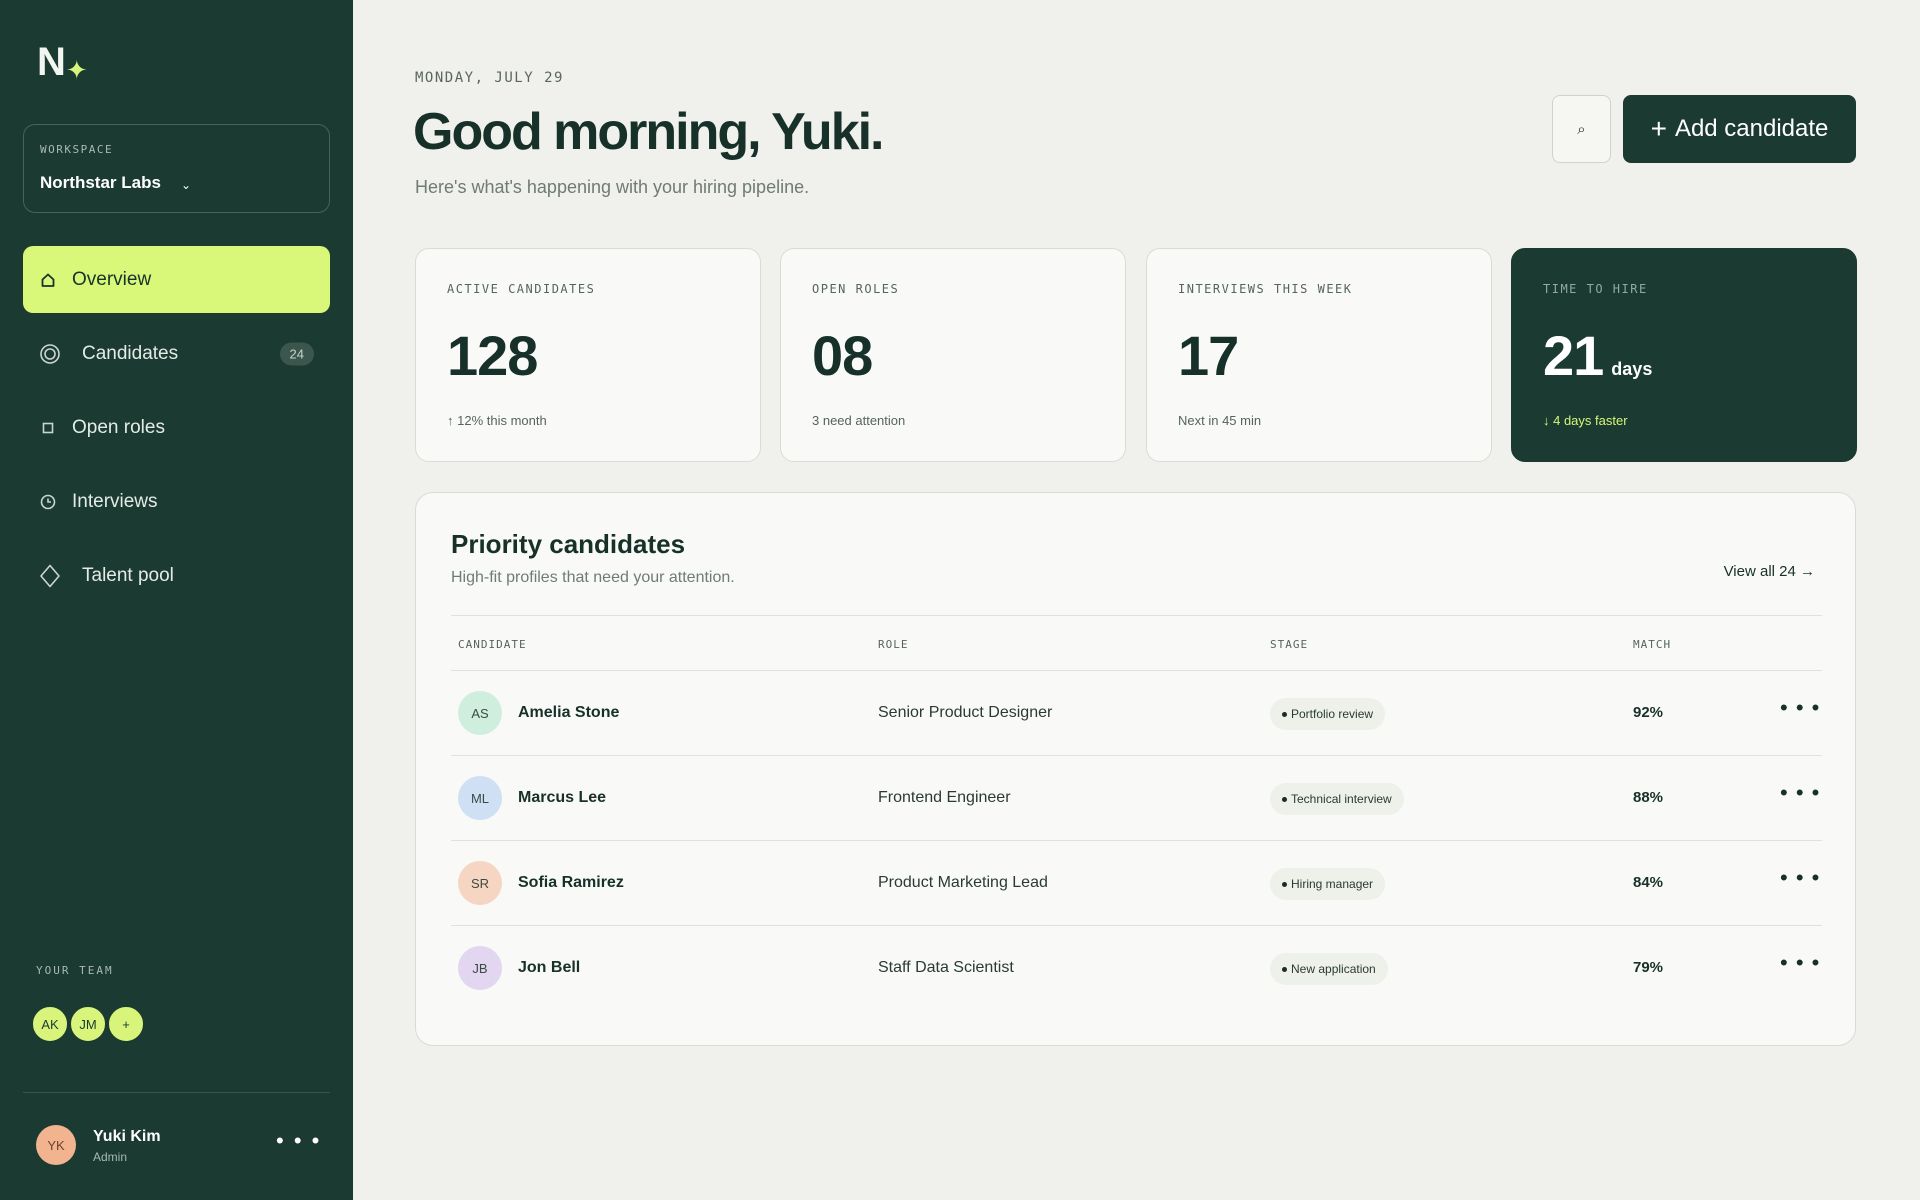 The image size is (1920, 1200). What do you see at coordinates (50, 1024) in the screenshot?
I see `team-member-avatar: AK` at bounding box center [50, 1024].